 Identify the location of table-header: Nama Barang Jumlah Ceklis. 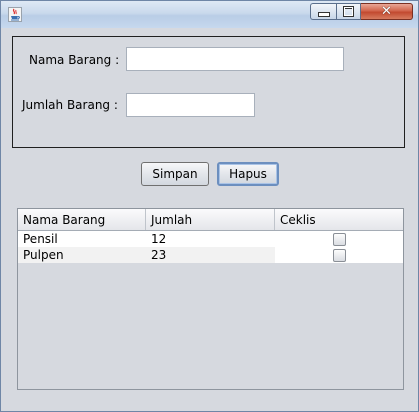
(210, 220).